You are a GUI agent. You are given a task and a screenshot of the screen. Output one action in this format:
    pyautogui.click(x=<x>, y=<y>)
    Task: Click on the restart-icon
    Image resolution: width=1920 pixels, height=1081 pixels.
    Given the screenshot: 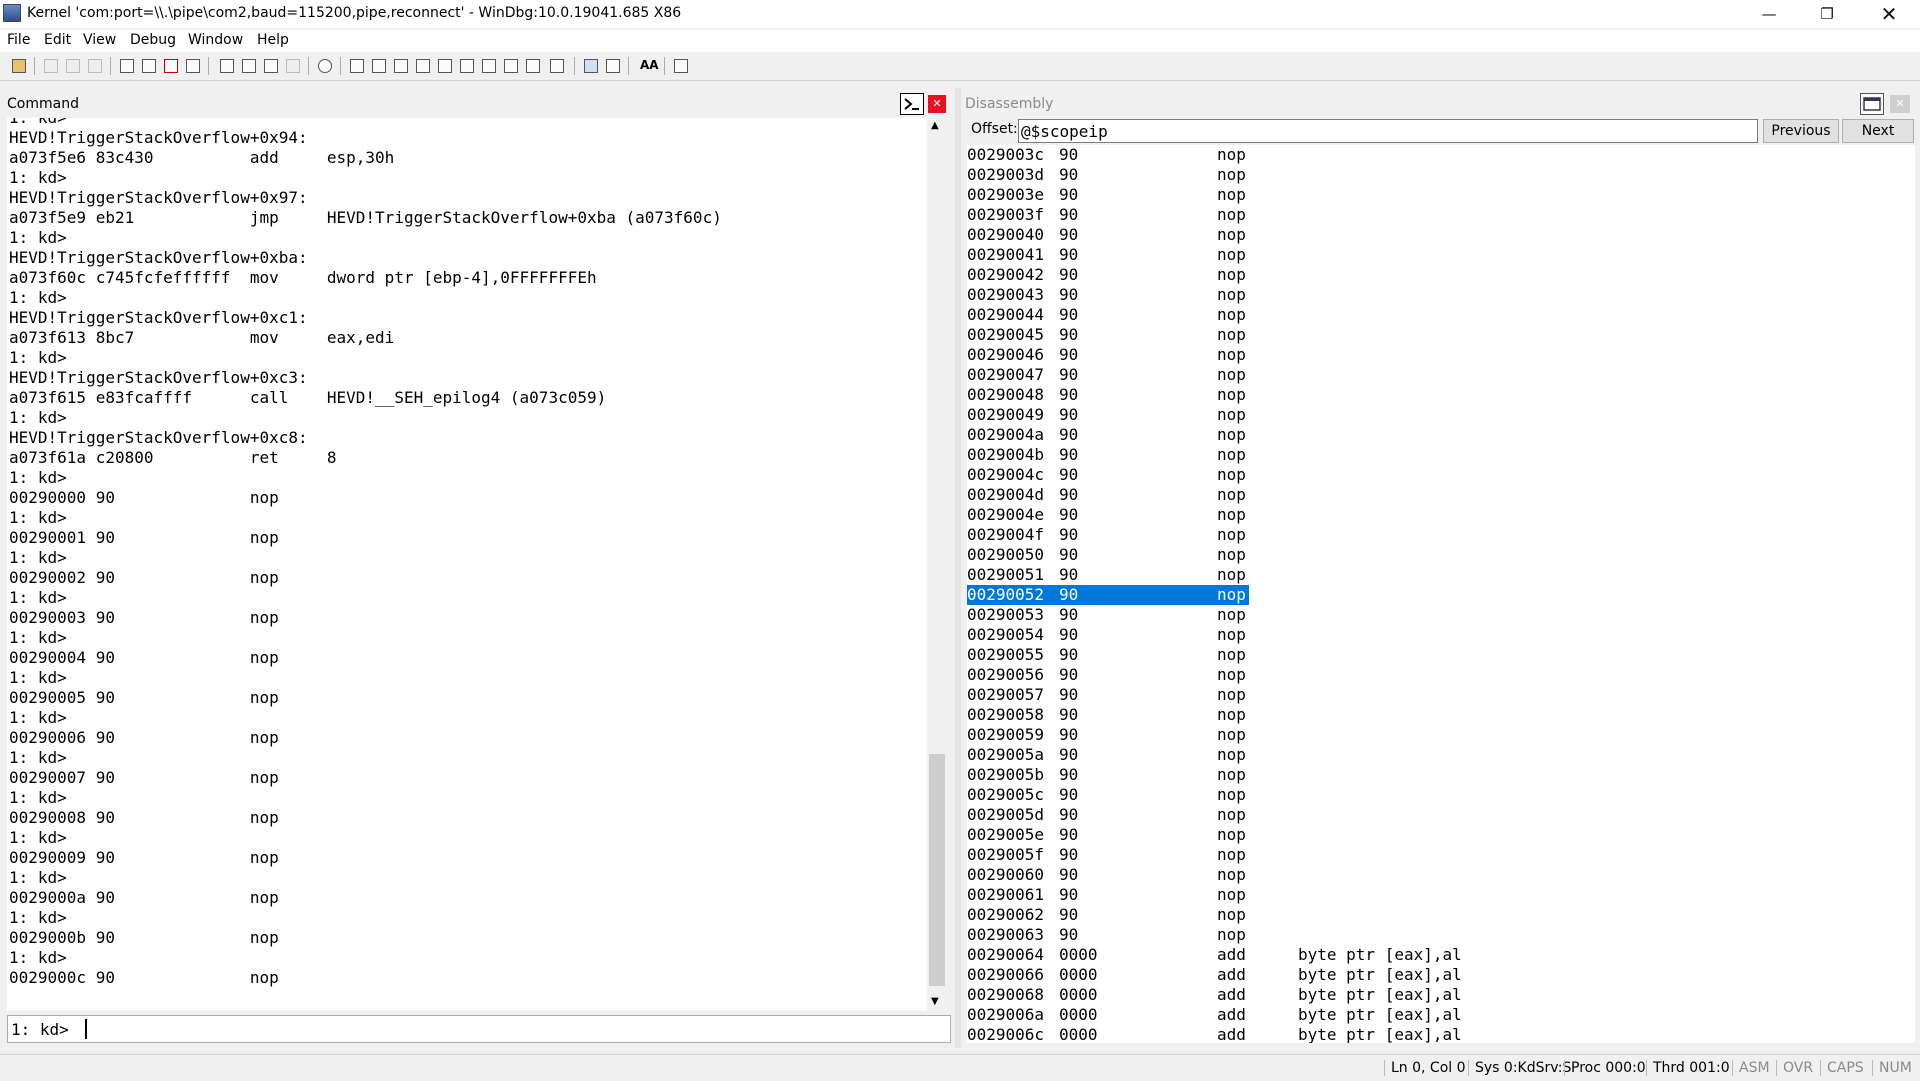 What is the action you would take?
    pyautogui.click(x=149, y=66)
    